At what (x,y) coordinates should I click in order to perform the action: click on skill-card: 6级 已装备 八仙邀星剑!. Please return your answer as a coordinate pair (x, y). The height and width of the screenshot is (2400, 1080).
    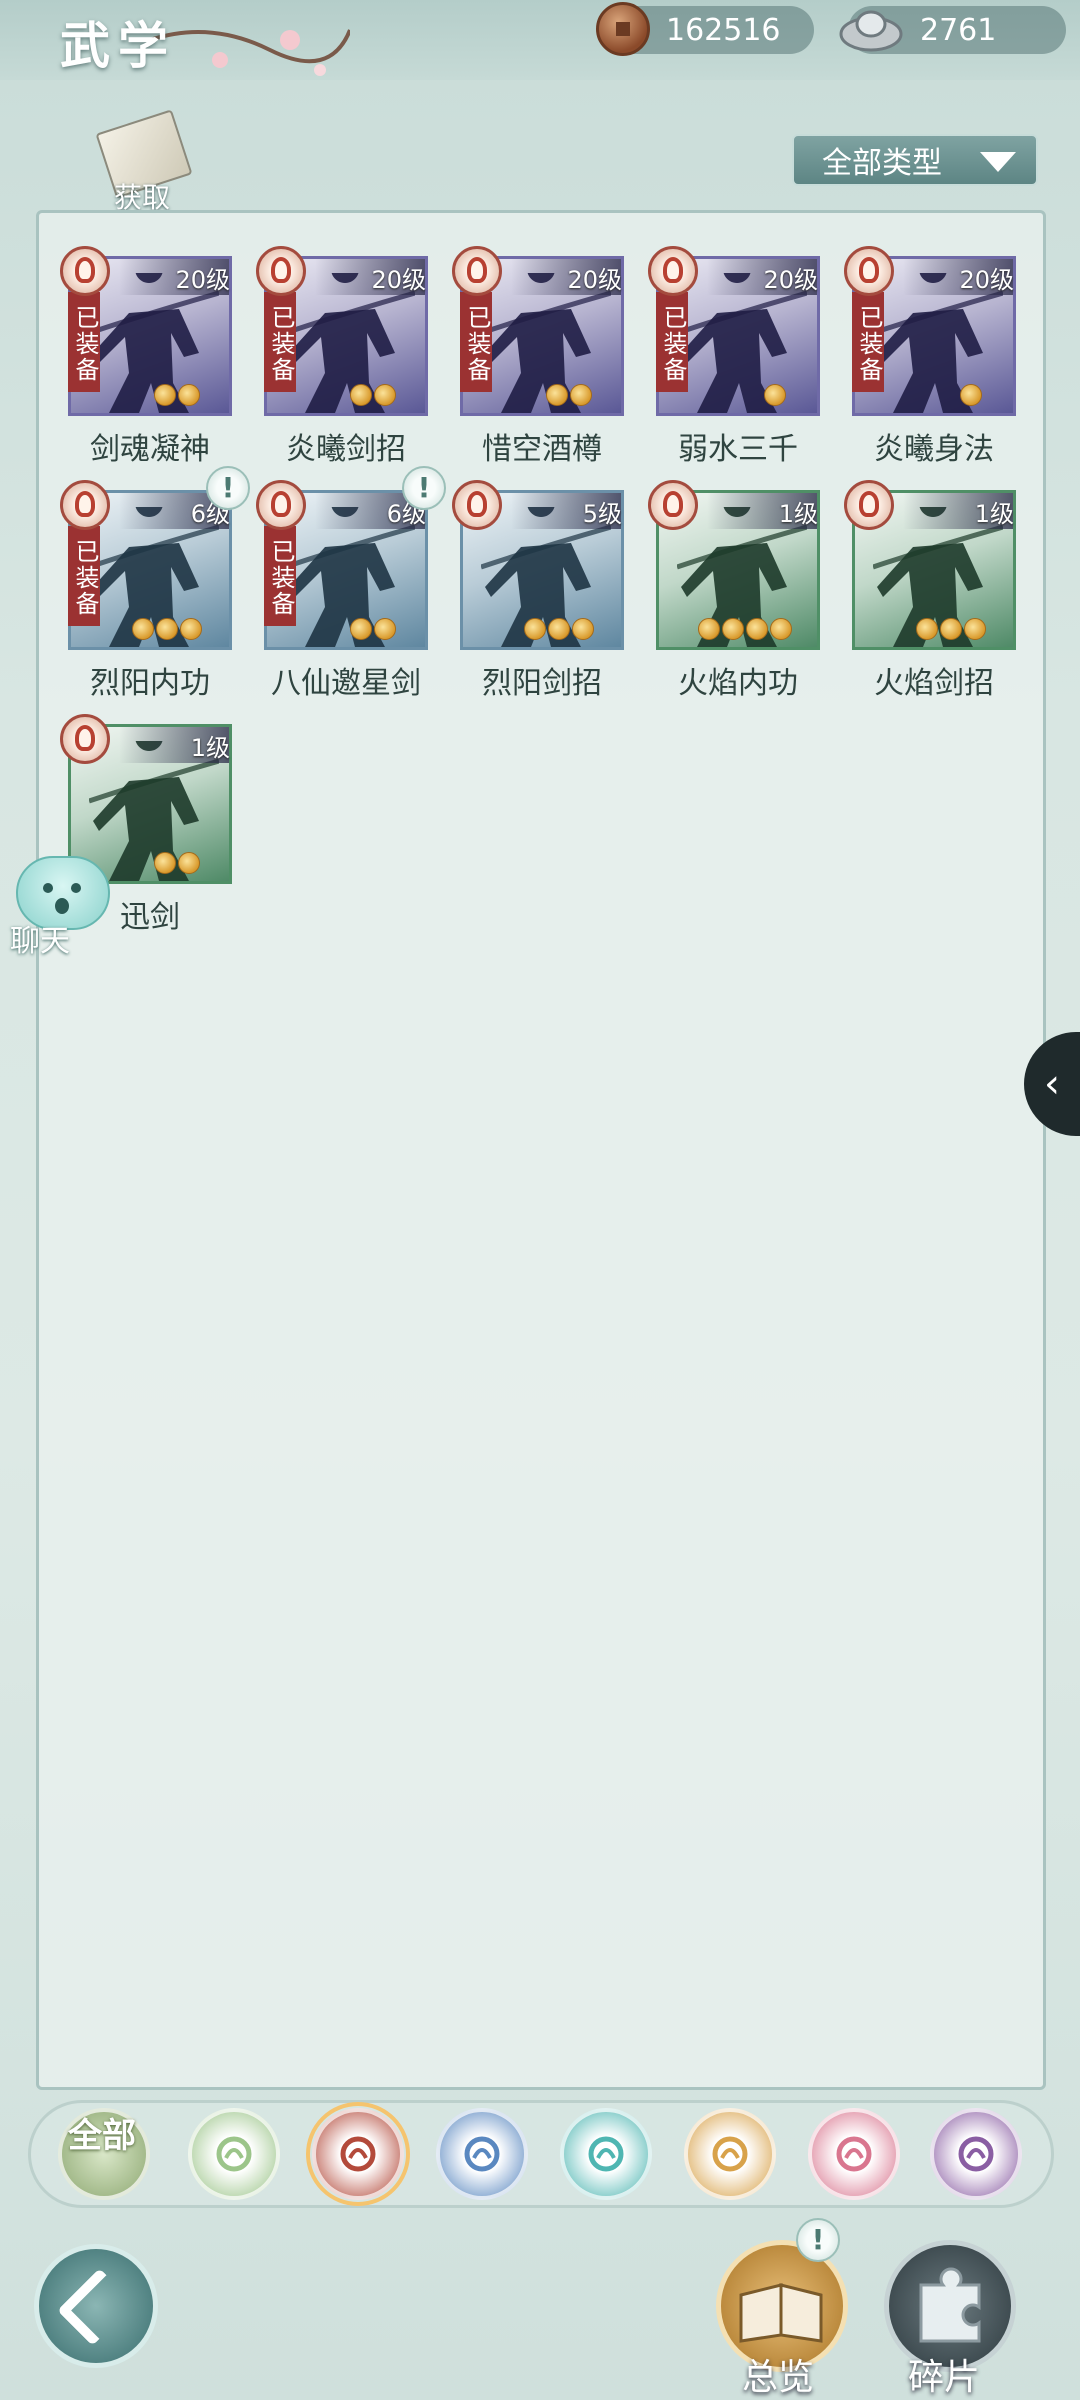
    Looking at the image, I should click on (351, 598).